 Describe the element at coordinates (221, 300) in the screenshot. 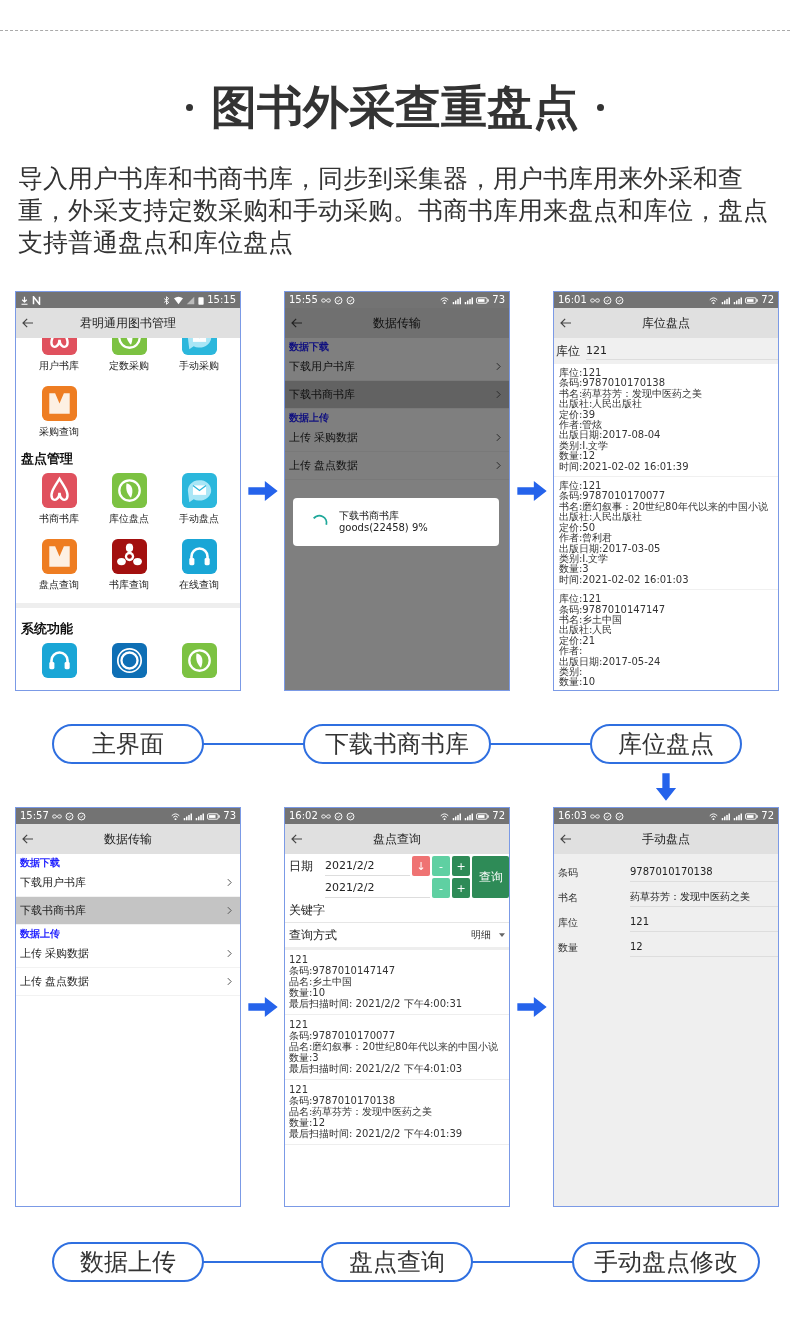

I see `status-time: 15:15` at that location.